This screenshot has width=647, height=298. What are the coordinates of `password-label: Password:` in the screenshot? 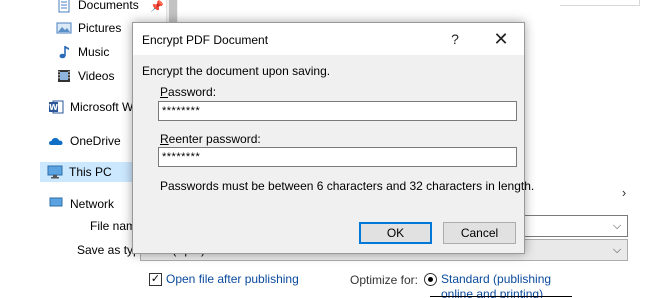 It's located at (188, 92).